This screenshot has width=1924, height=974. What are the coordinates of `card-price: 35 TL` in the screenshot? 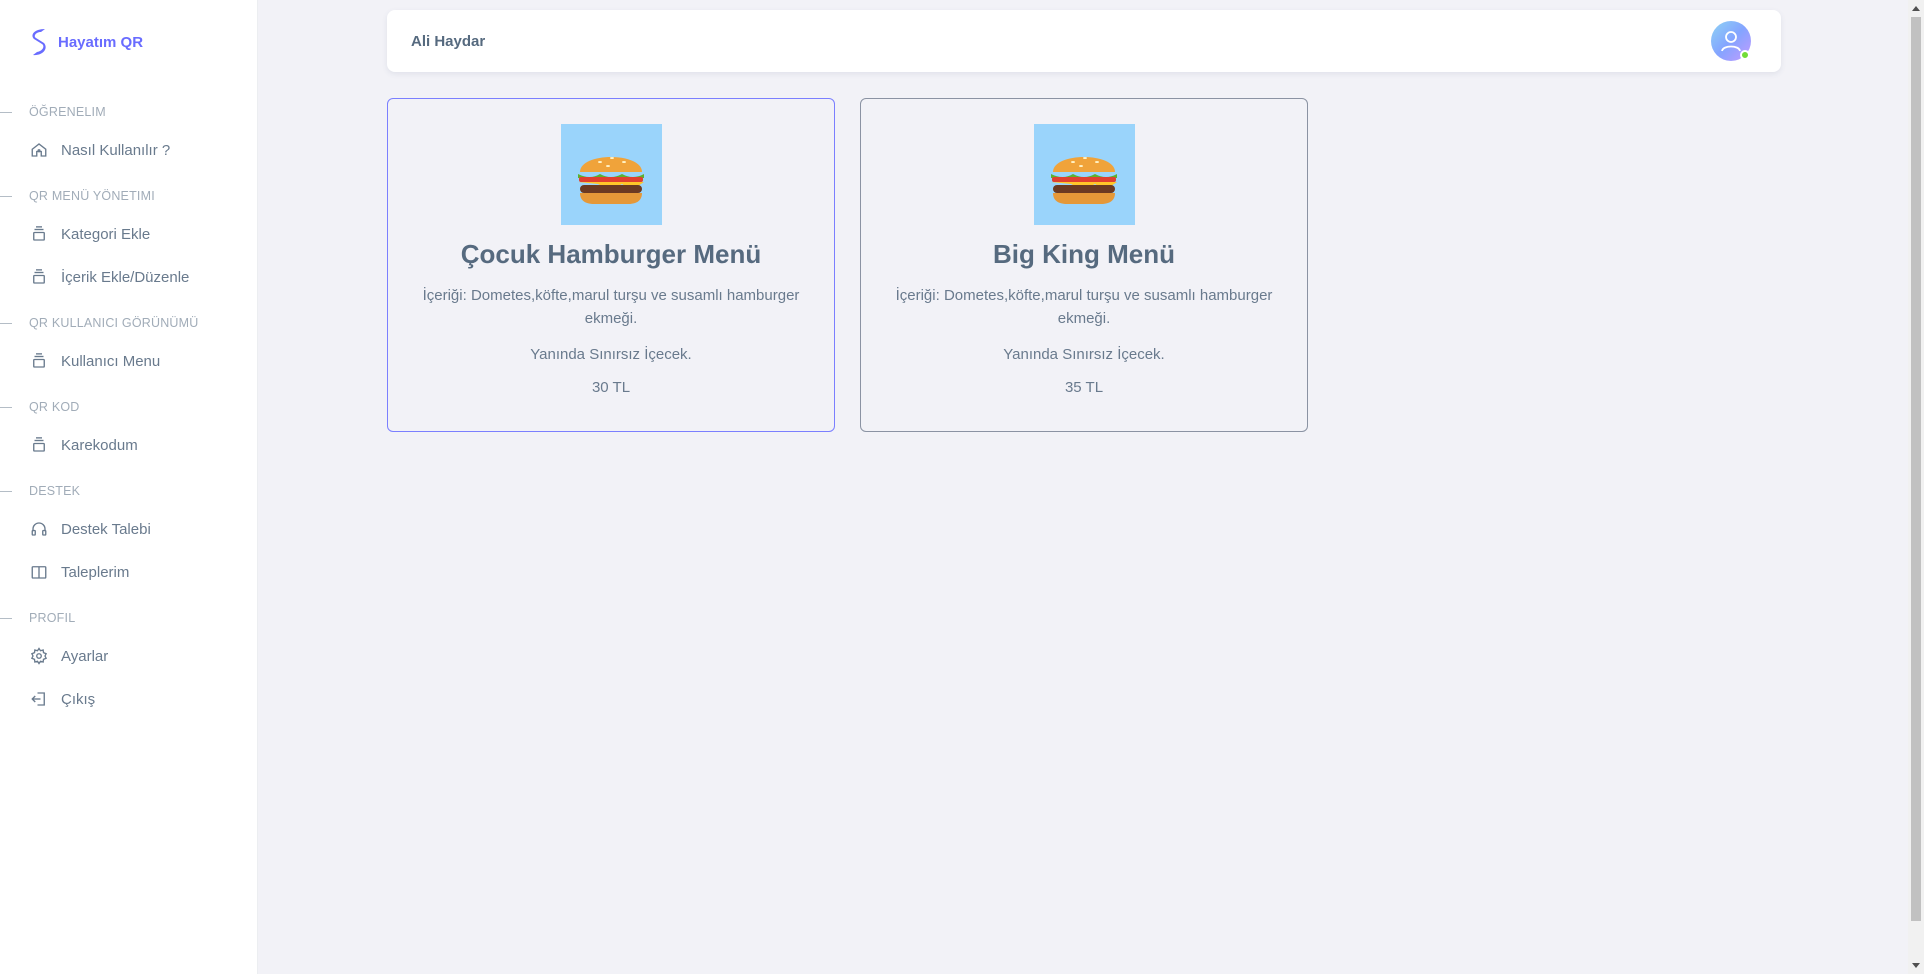 It's located at (1084, 387).